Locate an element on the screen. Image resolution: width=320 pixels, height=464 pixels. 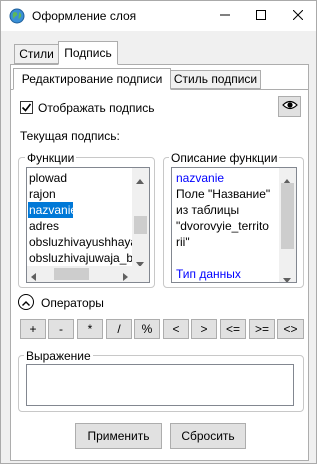
description-vertical-scrollbar is located at coordinates (287, 225).